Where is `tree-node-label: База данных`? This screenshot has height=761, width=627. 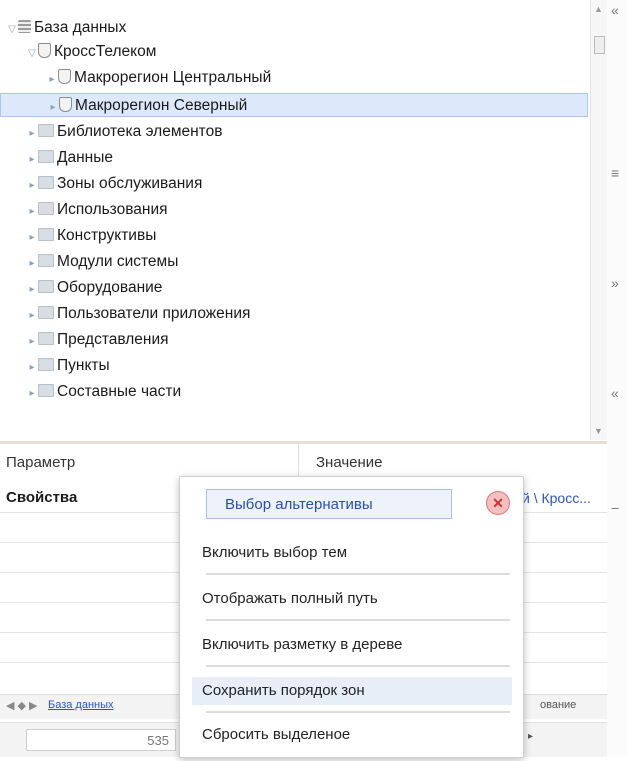
tree-node-label: База данных is located at coordinates (80, 27).